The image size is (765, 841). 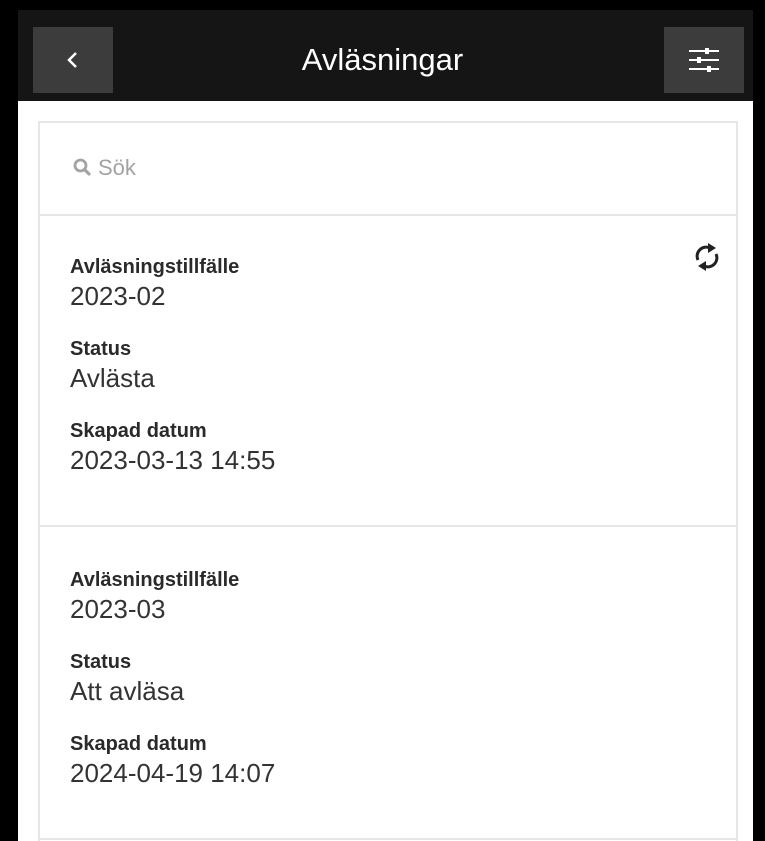 I want to click on sync-icon, so click(x=707, y=257).